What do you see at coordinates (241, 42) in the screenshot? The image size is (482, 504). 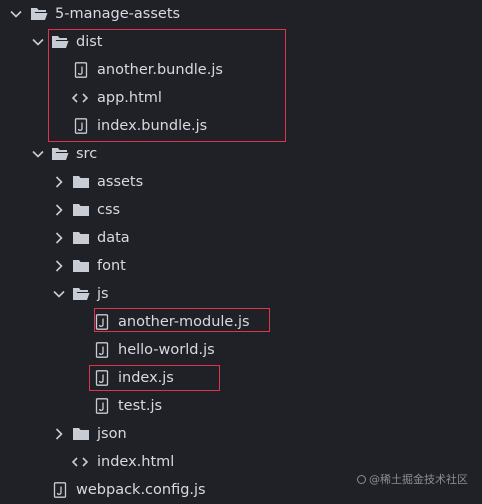 I see `tree-item-dist: dist` at bounding box center [241, 42].